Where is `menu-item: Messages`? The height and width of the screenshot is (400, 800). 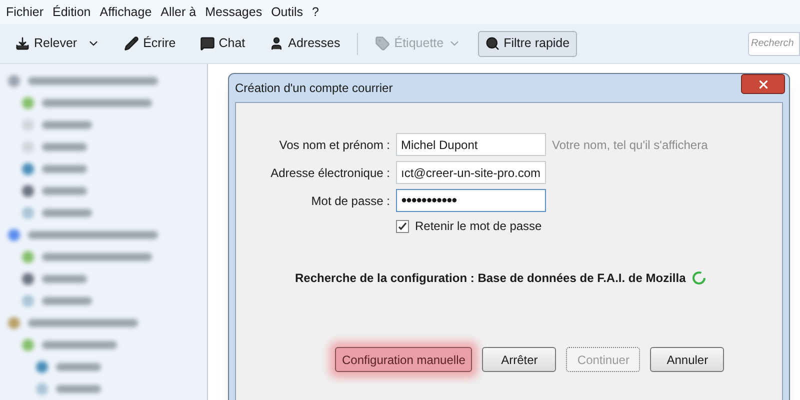 menu-item: Messages is located at coordinates (233, 12).